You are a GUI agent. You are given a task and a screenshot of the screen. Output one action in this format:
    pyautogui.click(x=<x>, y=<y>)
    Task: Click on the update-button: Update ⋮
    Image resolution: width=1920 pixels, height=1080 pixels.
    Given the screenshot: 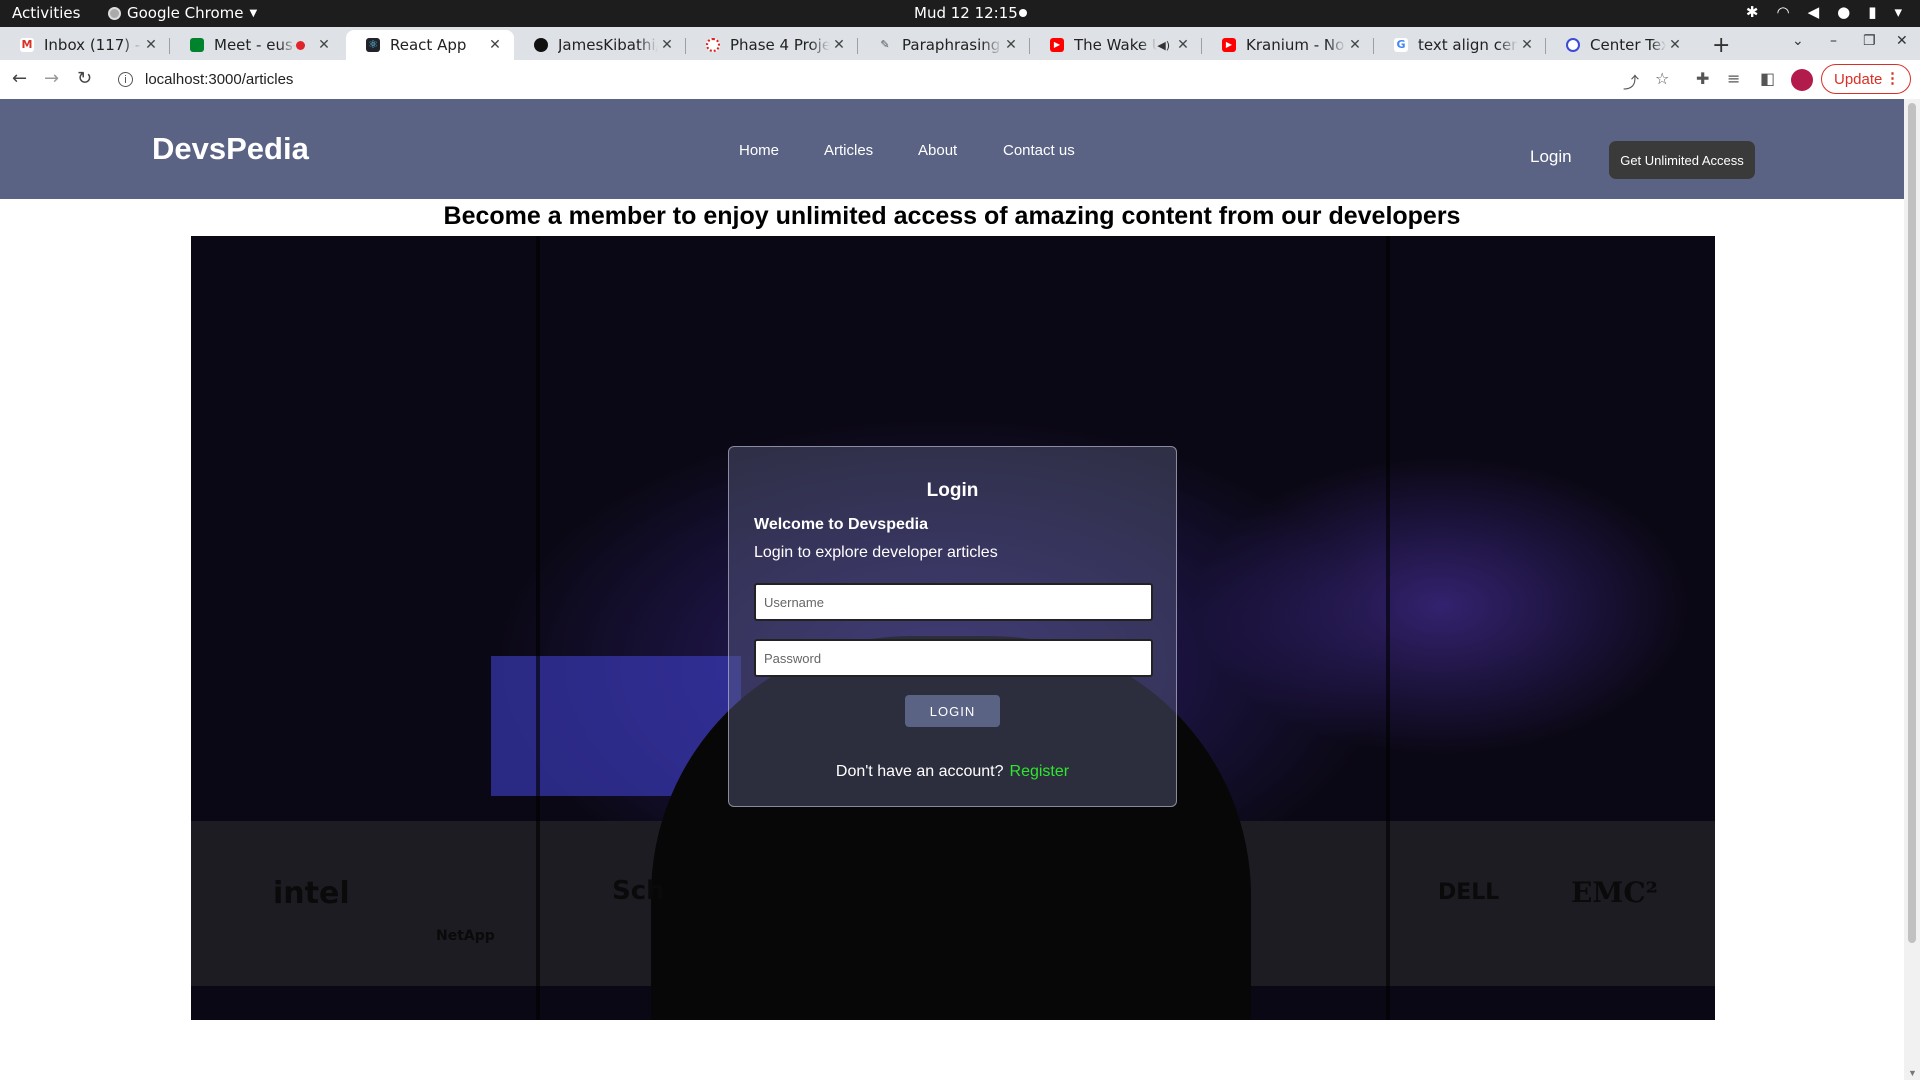 What is the action you would take?
    pyautogui.click(x=1866, y=79)
    